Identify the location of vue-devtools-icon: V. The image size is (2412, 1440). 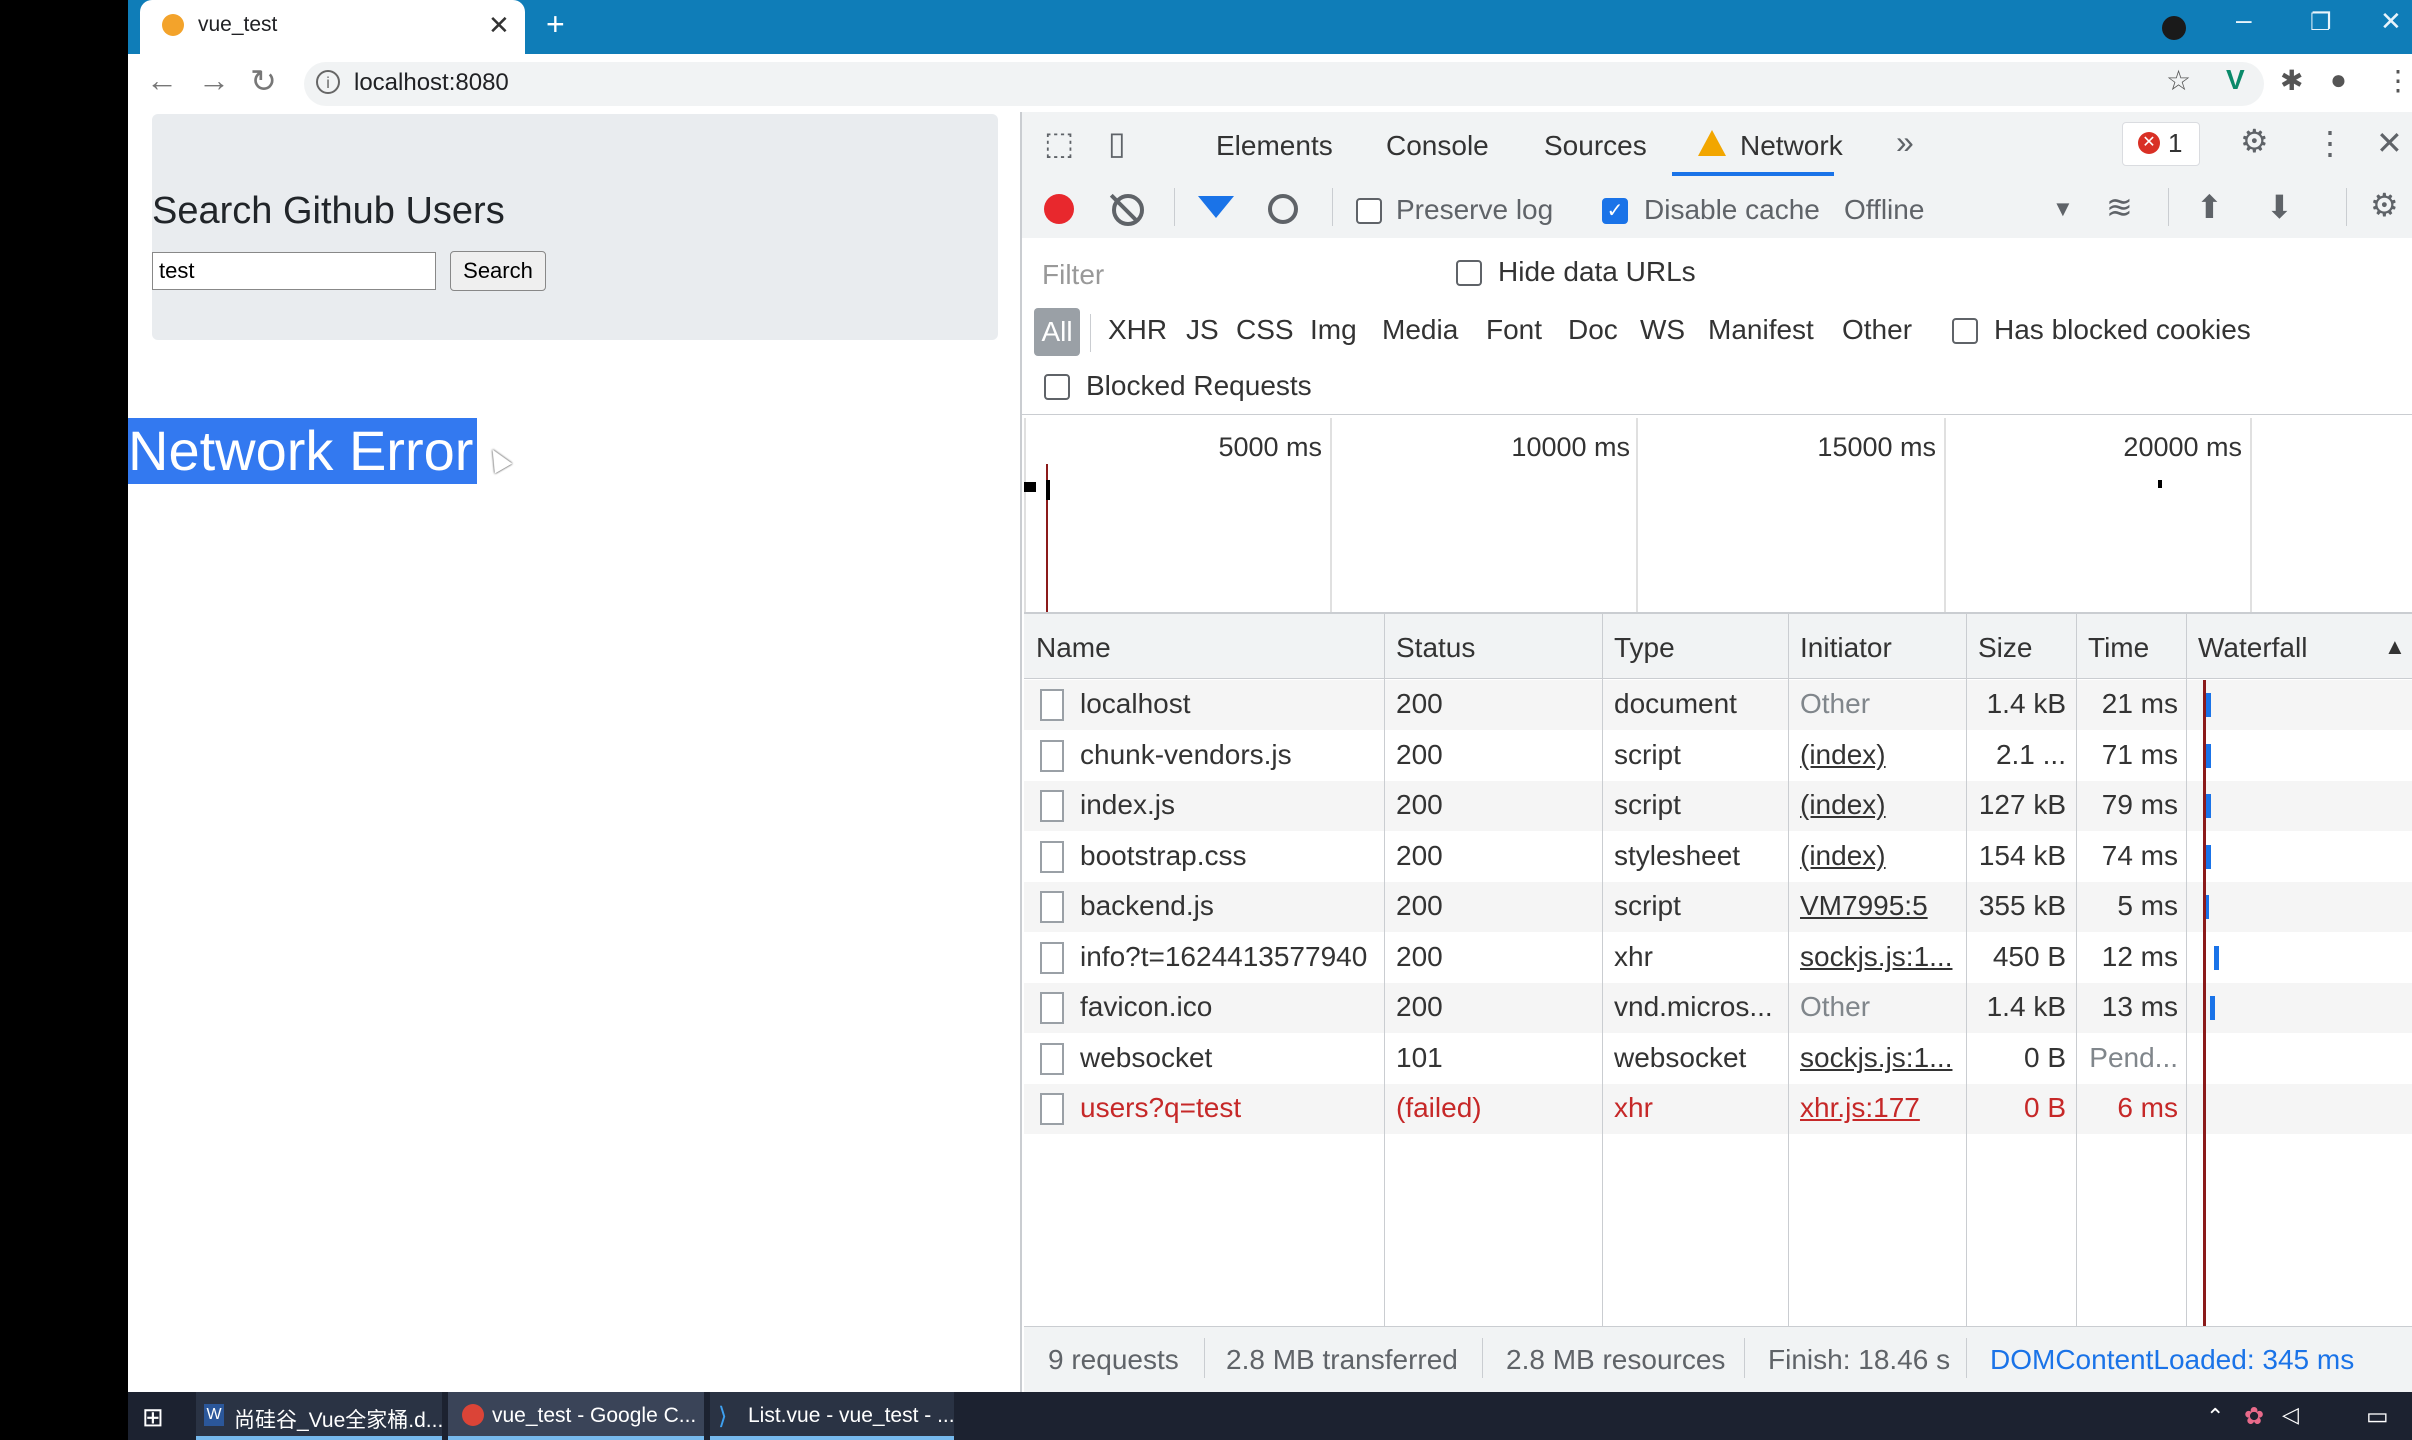
(2235, 80).